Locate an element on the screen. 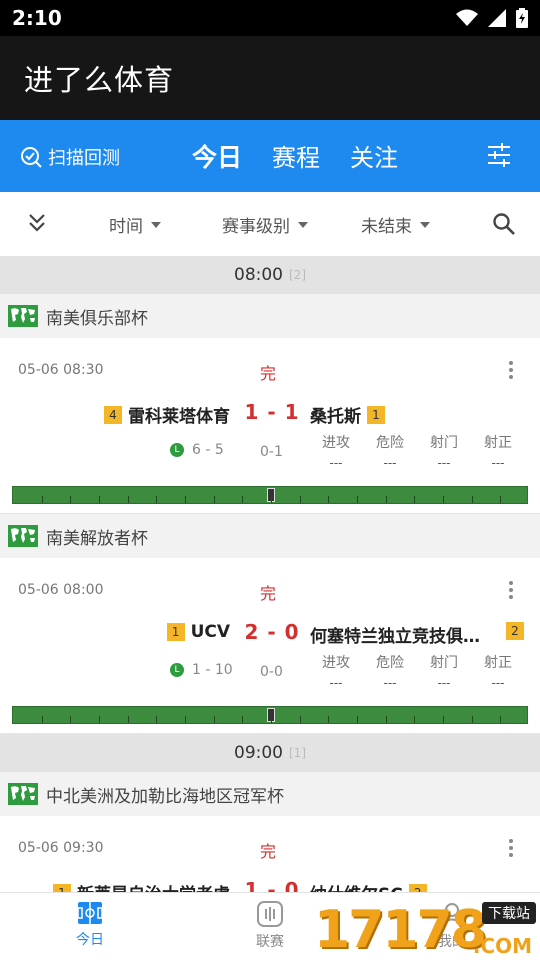 Image resolution: width=540 pixels, height=960 pixels. away-rank-badge: 1 is located at coordinates (376, 414).